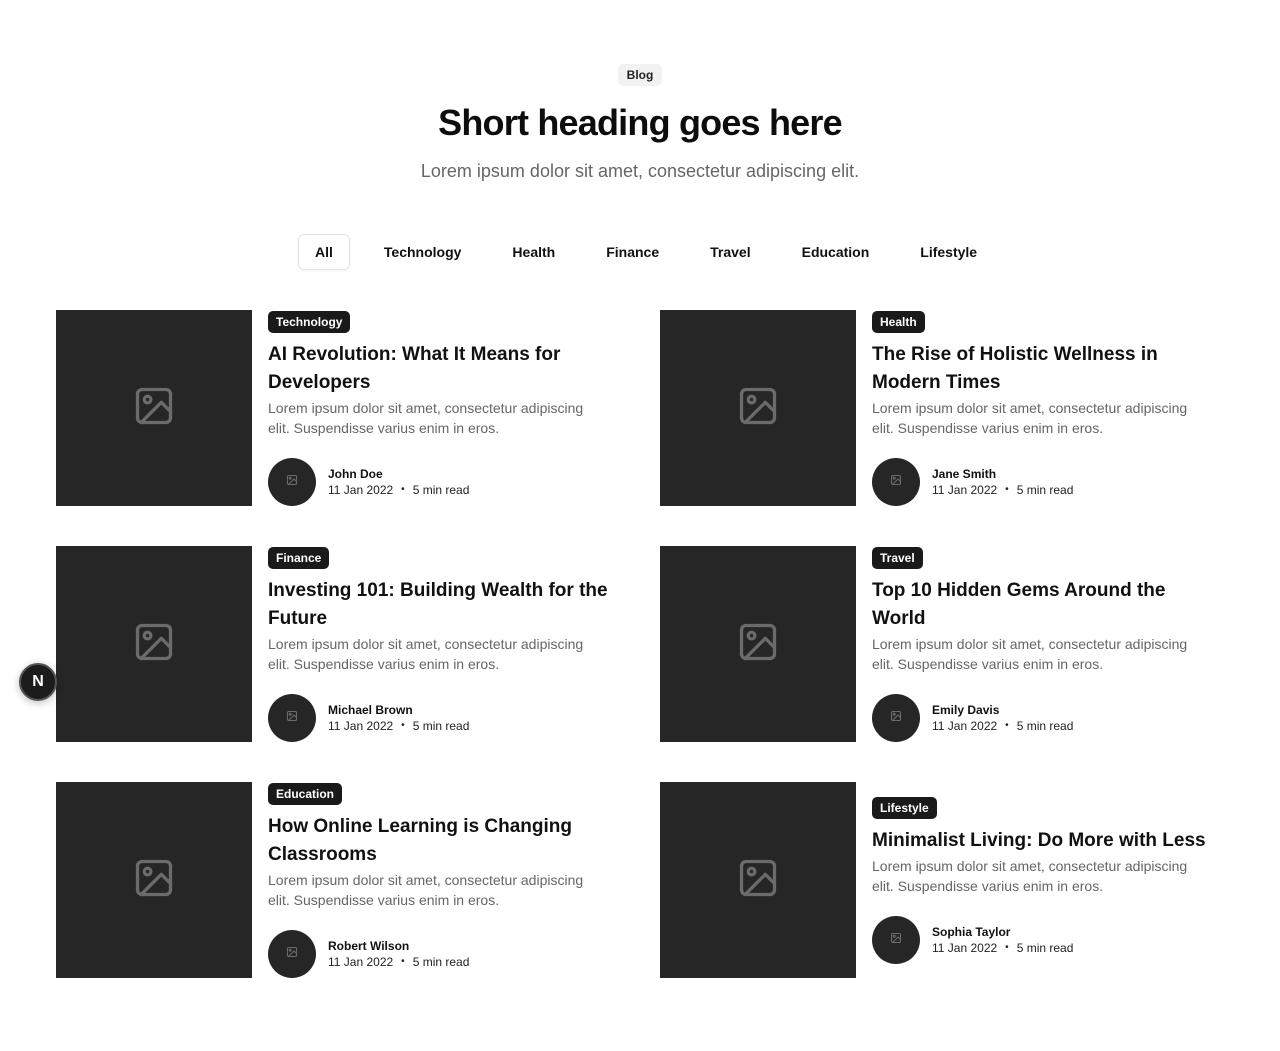 The height and width of the screenshot is (1051, 1280). Describe the element at coordinates (305, 793) in the screenshot. I see `category-tag: Education` at that location.